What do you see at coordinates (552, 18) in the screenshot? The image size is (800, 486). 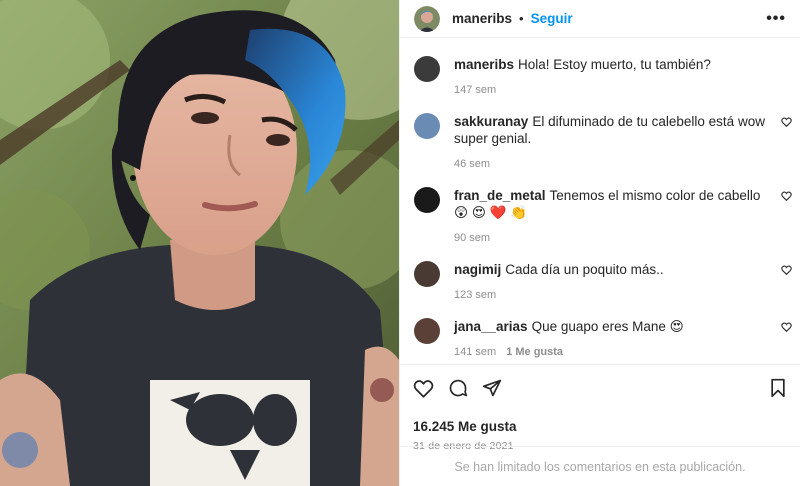 I see `follow-button: Seguir` at bounding box center [552, 18].